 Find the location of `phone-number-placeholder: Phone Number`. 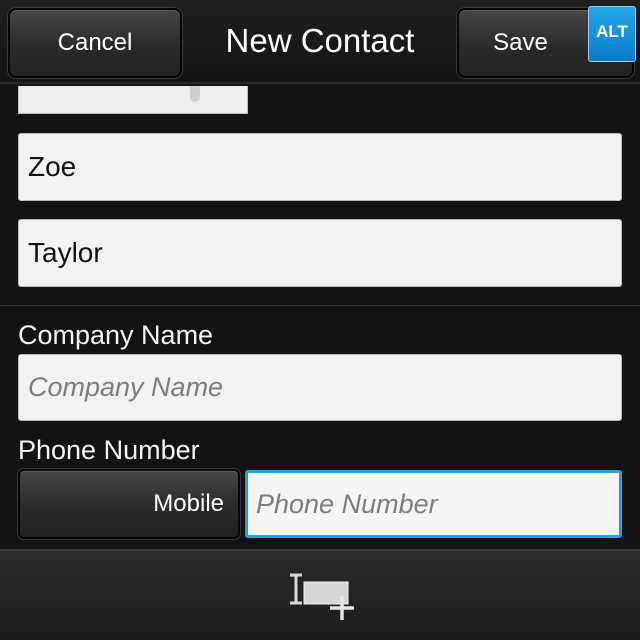

phone-number-placeholder: Phone Number is located at coordinates (347, 503).